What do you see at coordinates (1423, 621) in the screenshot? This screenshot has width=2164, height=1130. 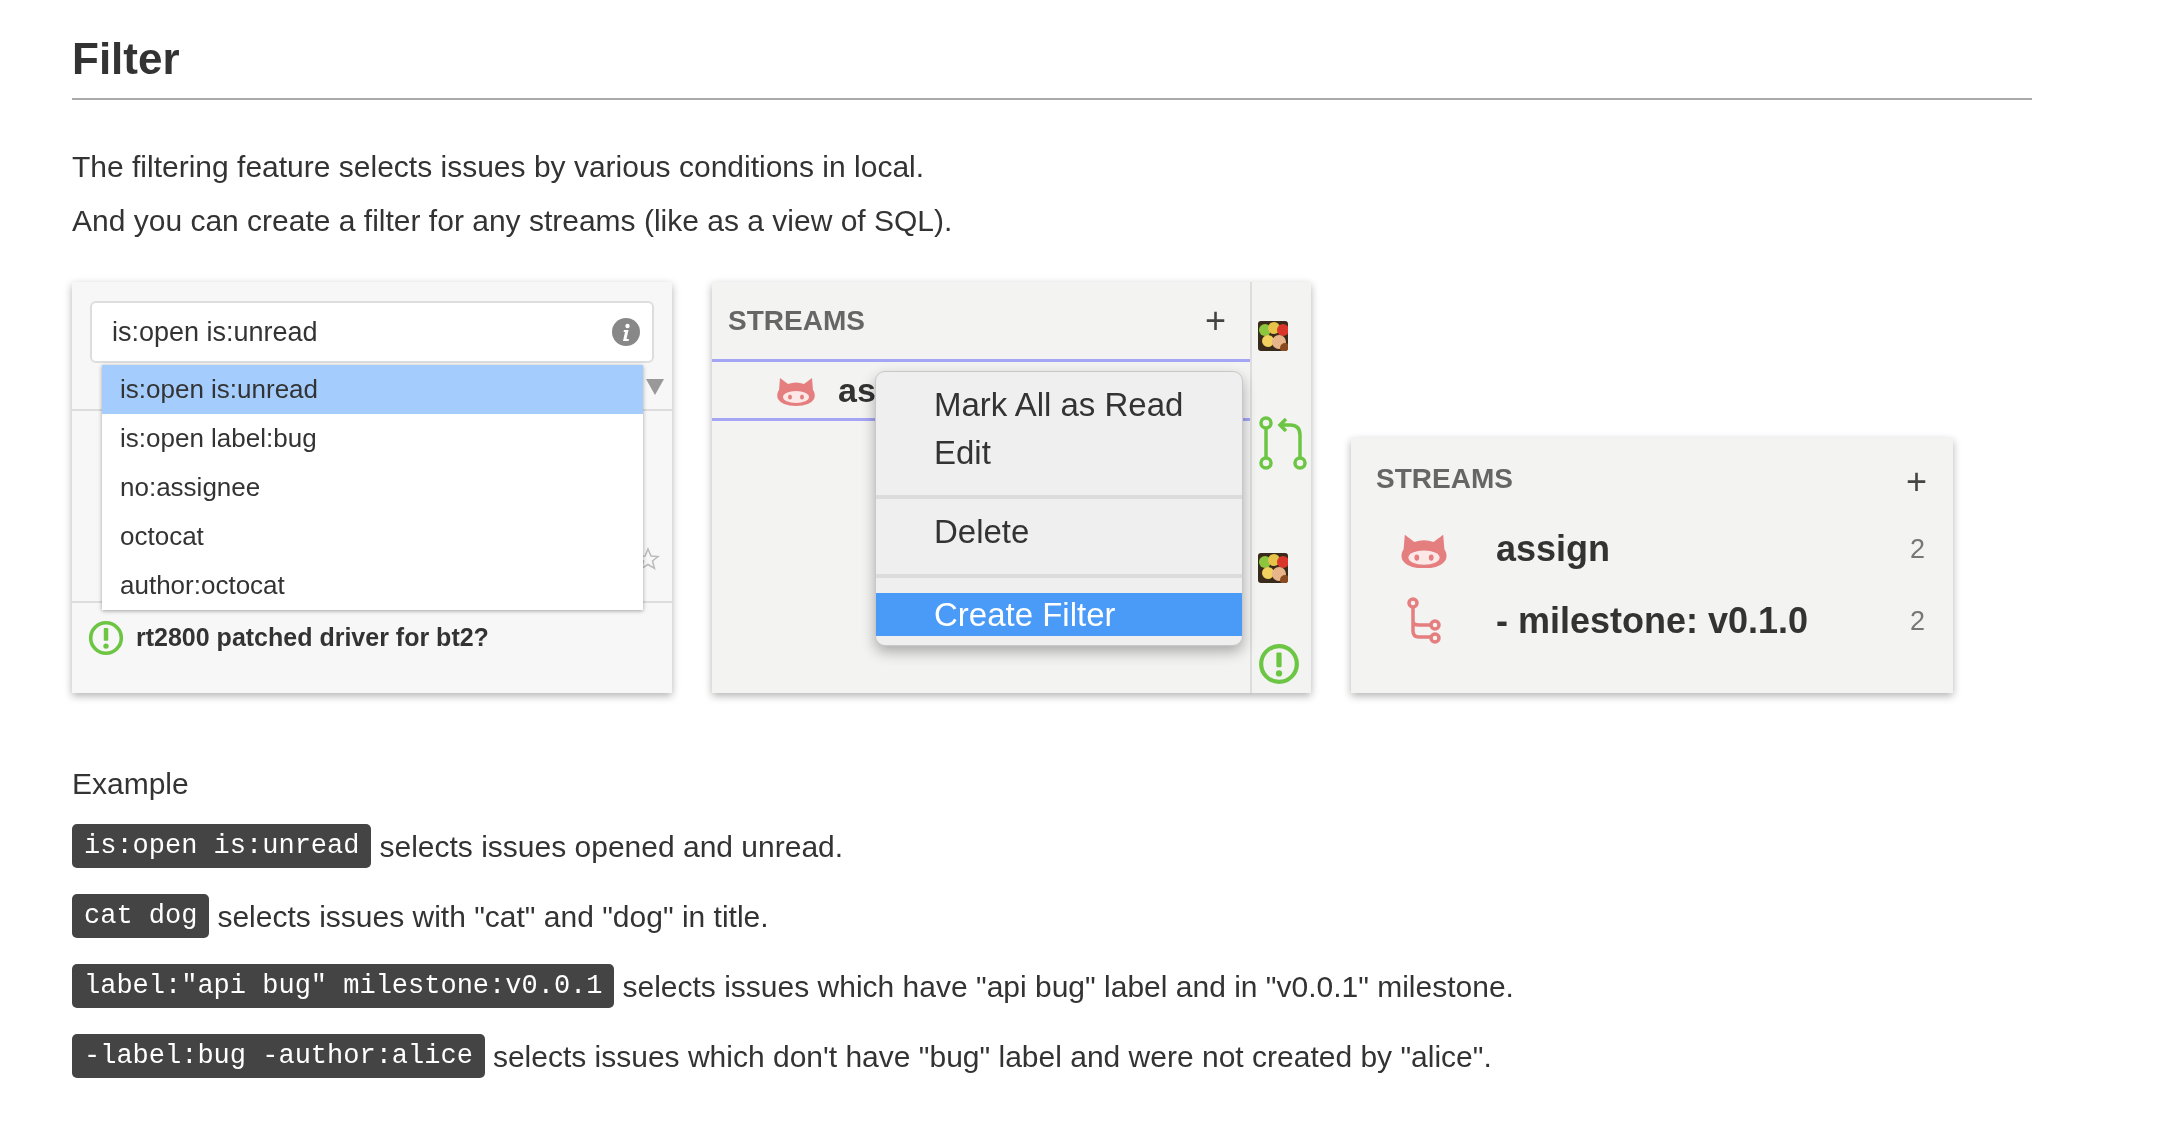 I see `branch-icon` at bounding box center [1423, 621].